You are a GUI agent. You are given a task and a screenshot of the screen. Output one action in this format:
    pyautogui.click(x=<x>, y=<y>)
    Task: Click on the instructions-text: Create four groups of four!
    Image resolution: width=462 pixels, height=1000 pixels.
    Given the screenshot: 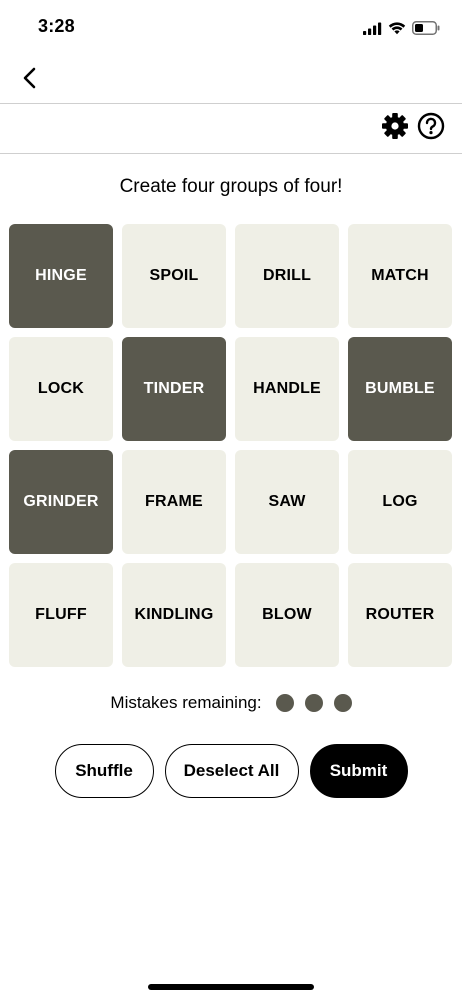 What is the action you would take?
    pyautogui.click(x=231, y=186)
    